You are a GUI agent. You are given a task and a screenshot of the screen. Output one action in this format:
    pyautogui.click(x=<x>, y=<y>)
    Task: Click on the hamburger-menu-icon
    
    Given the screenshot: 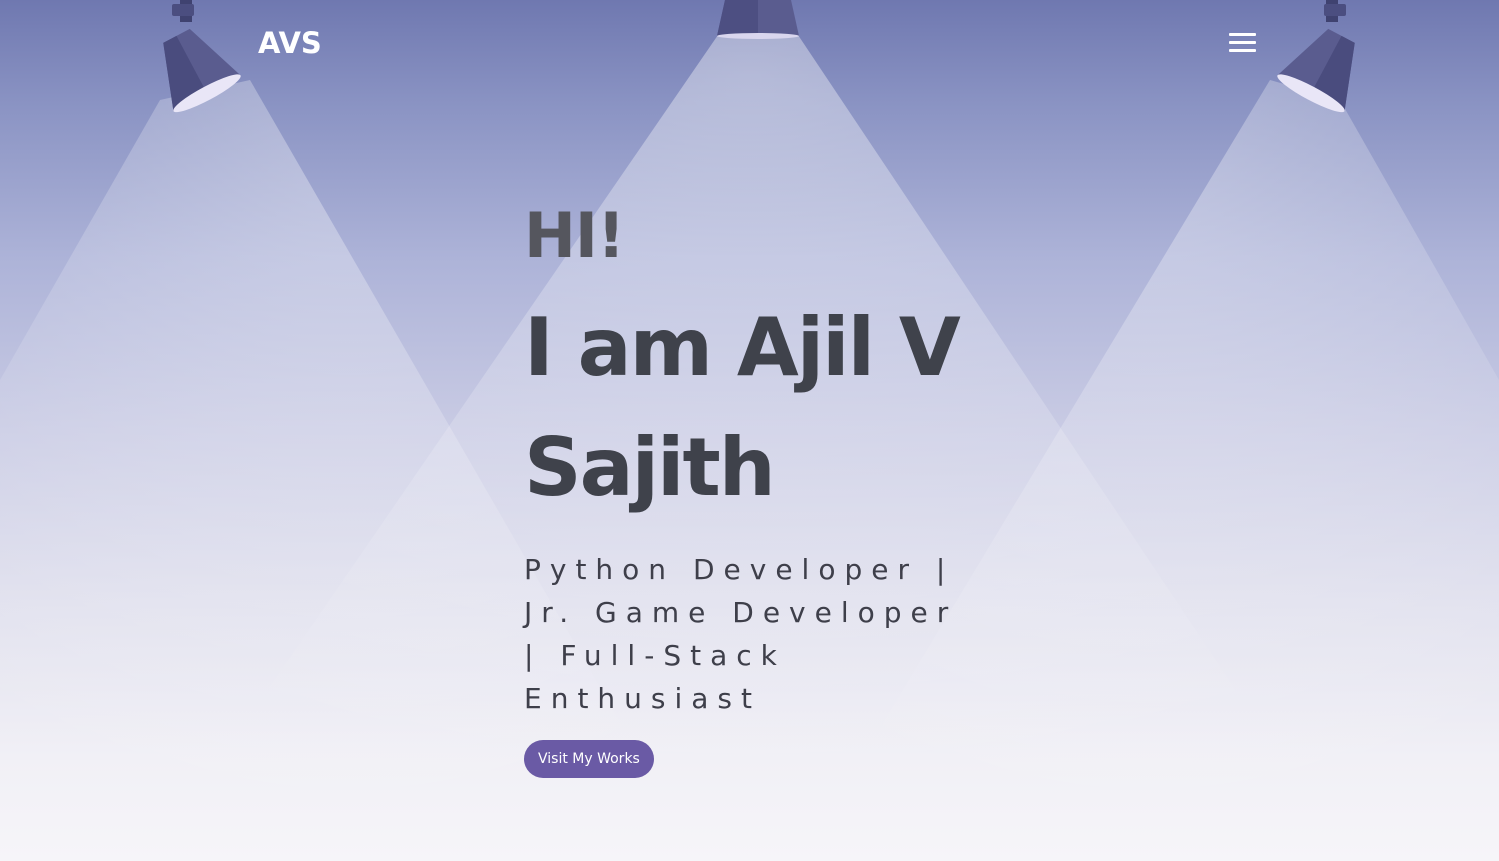 What is the action you would take?
    pyautogui.click(x=1243, y=43)
    